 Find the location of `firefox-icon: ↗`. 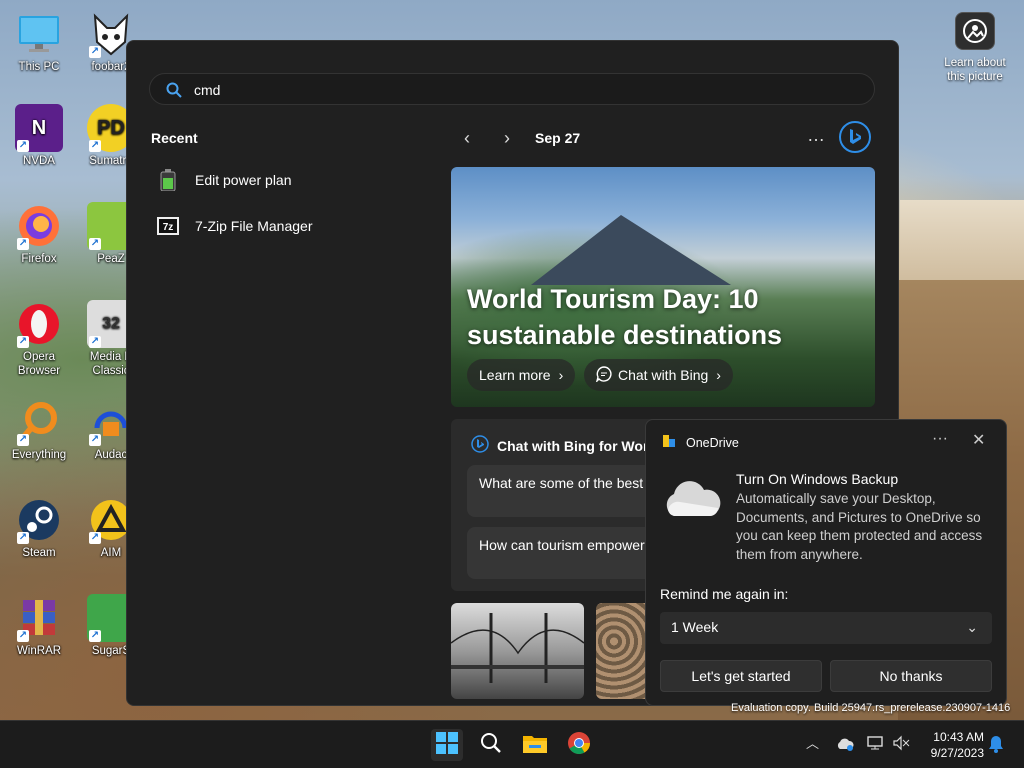

firefox-icon: ↗ is located at coordinates (39, 226).